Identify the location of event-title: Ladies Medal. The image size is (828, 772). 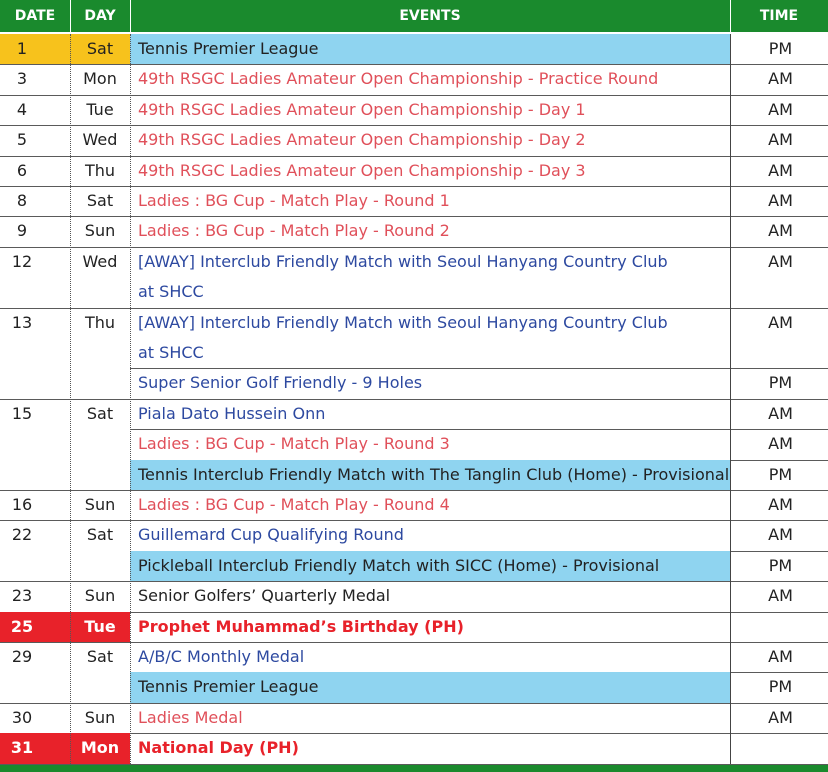
(190, 717).